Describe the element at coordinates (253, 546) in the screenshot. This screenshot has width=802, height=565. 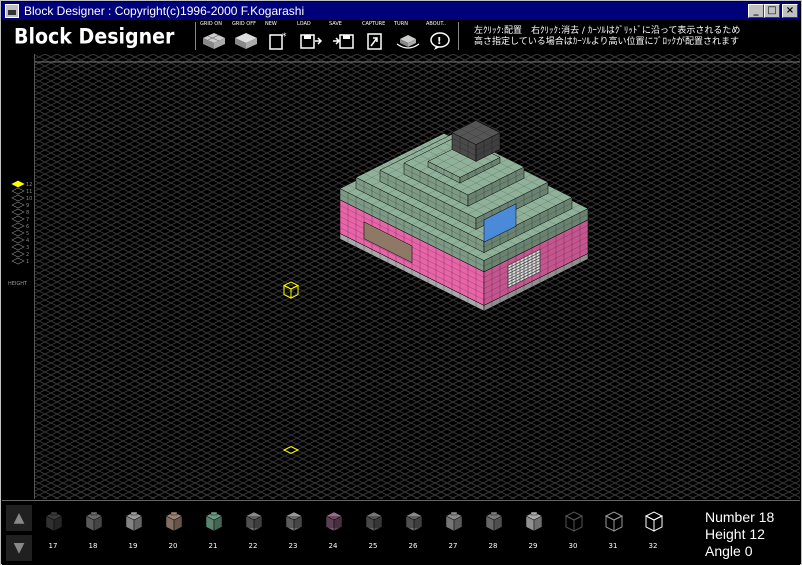
I see `block-number: 22` at that location.